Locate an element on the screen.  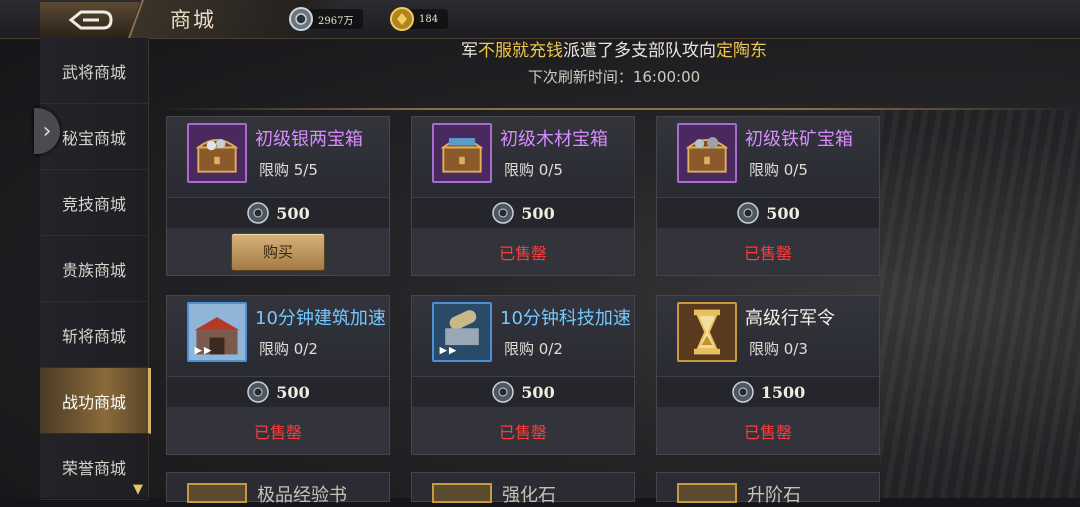
purchase-limit: 限购 5/5 is located at coordinates (288, 170).